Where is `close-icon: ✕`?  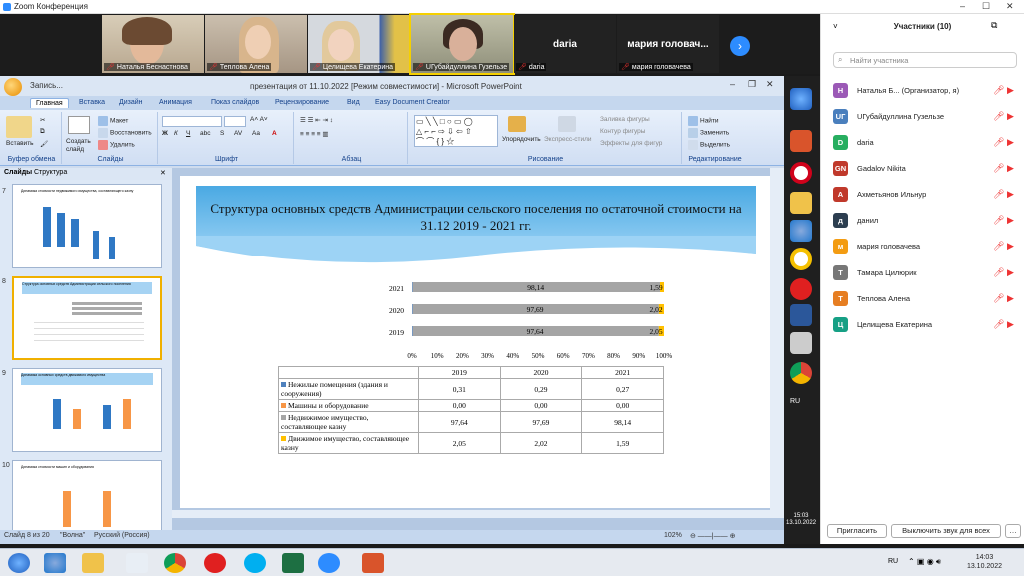 close-icon: ✕ is located at coordinates (1010, 6).